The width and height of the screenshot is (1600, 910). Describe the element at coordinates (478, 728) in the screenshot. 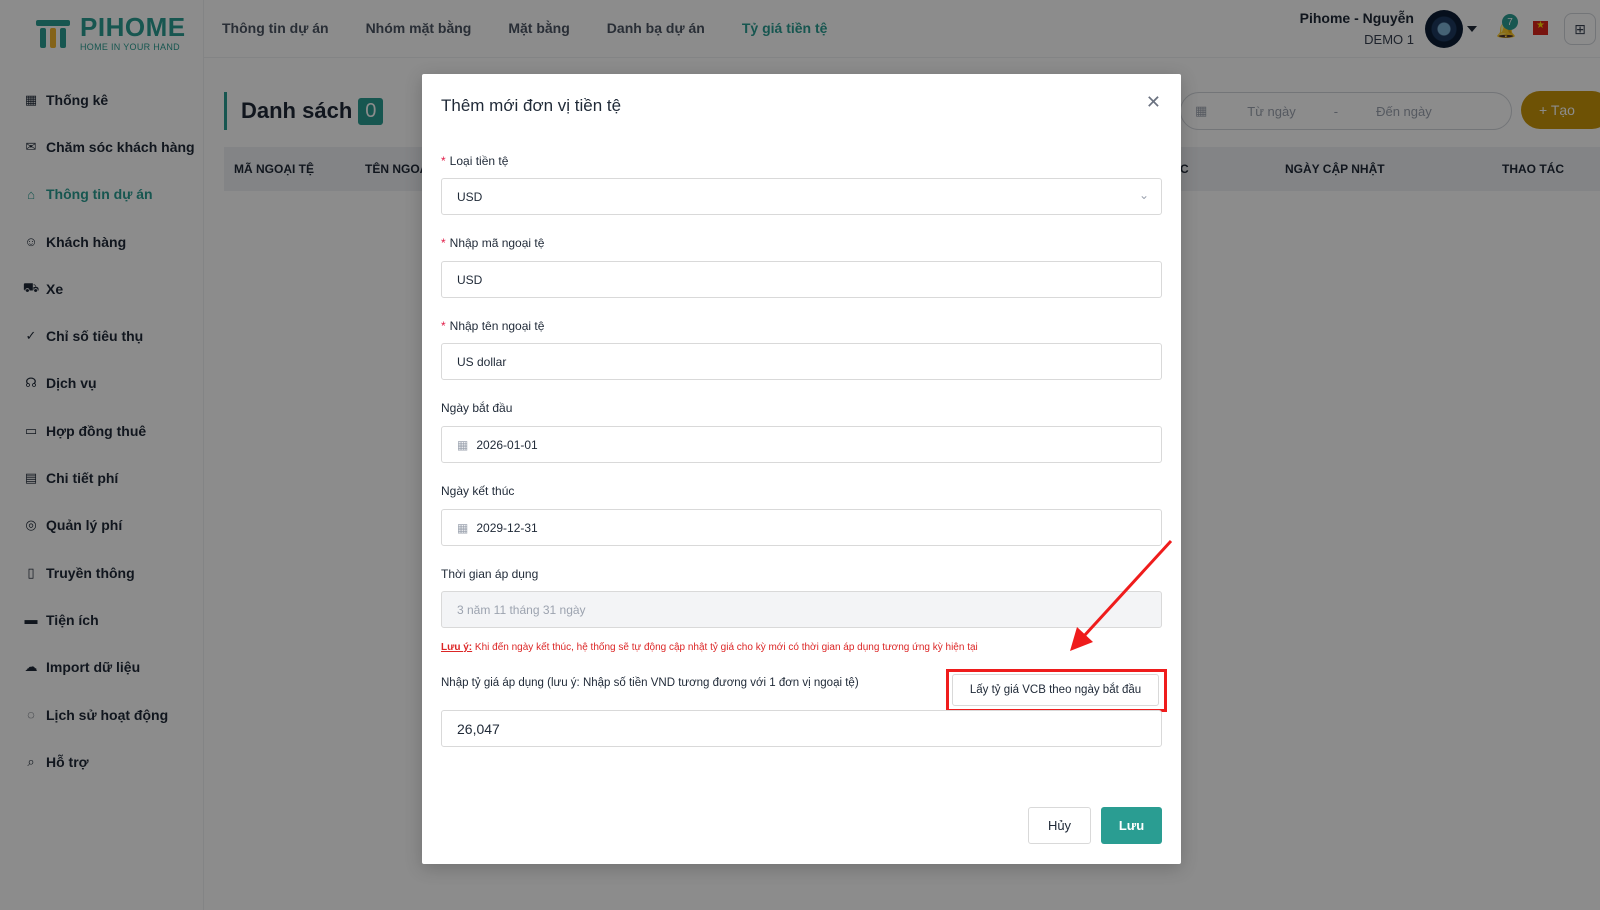

I see `rate-value: 26,047` at that location.